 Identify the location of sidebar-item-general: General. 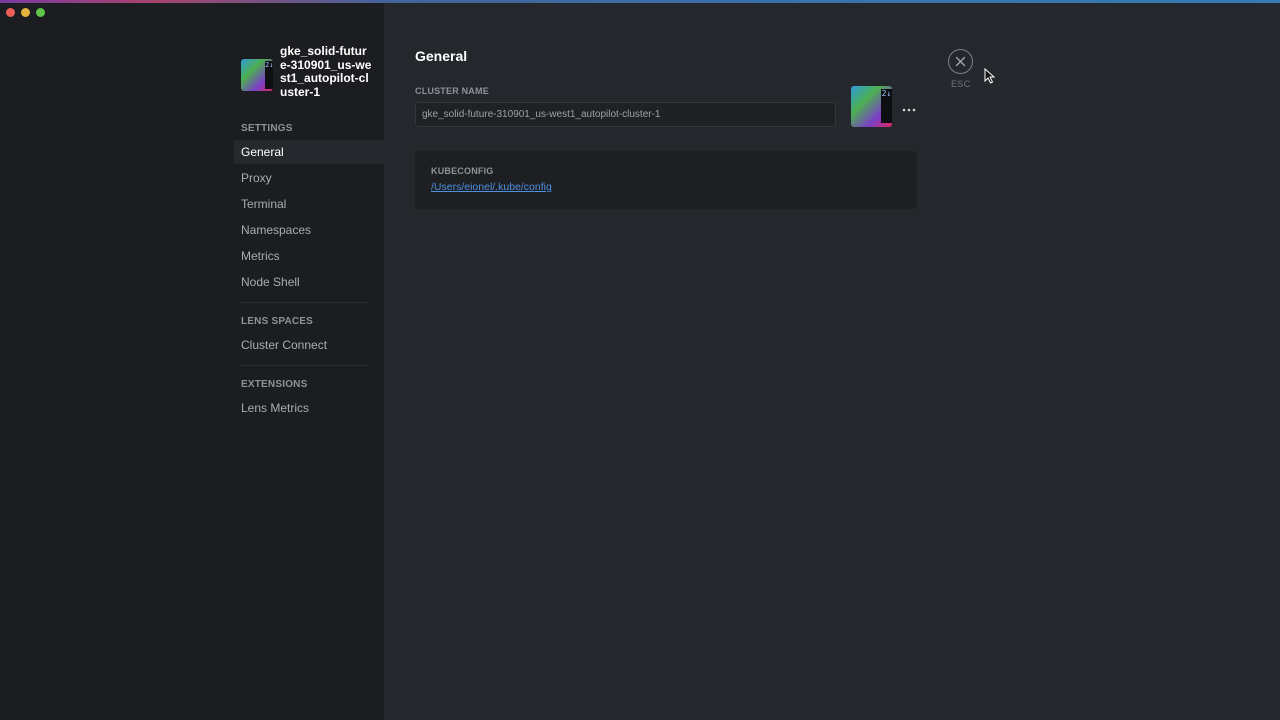
(309, 152).